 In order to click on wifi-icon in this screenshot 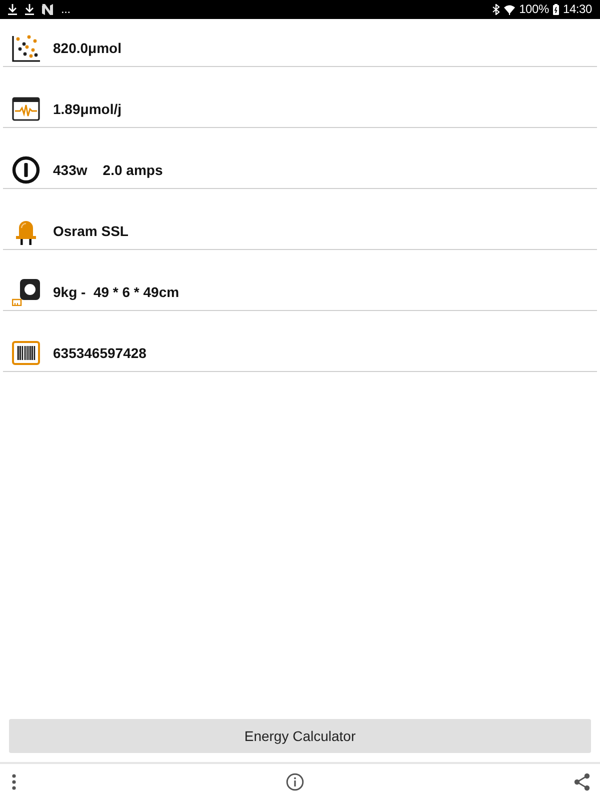, I will do `click(510, 9)`.